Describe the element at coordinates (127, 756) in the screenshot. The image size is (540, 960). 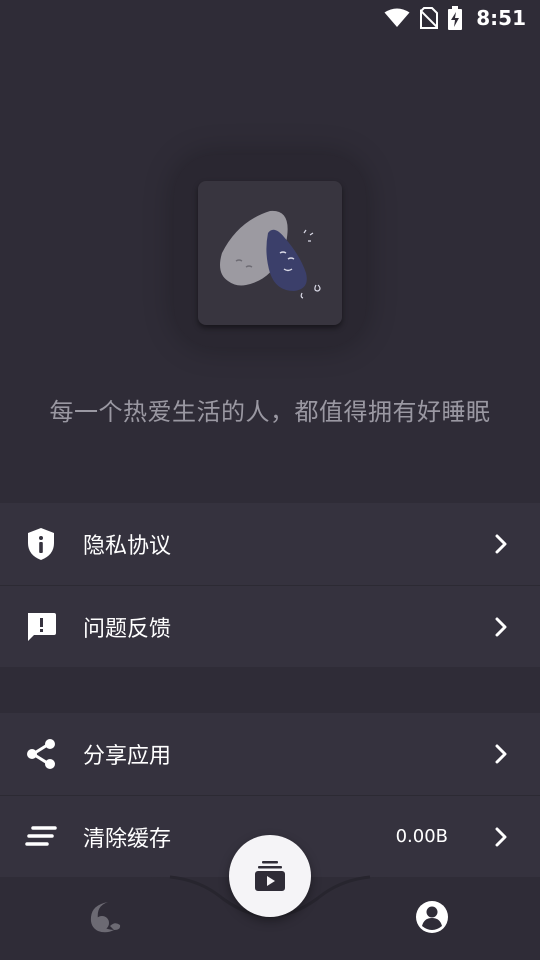
I see `menu-label-share: 分享应用` at that location.